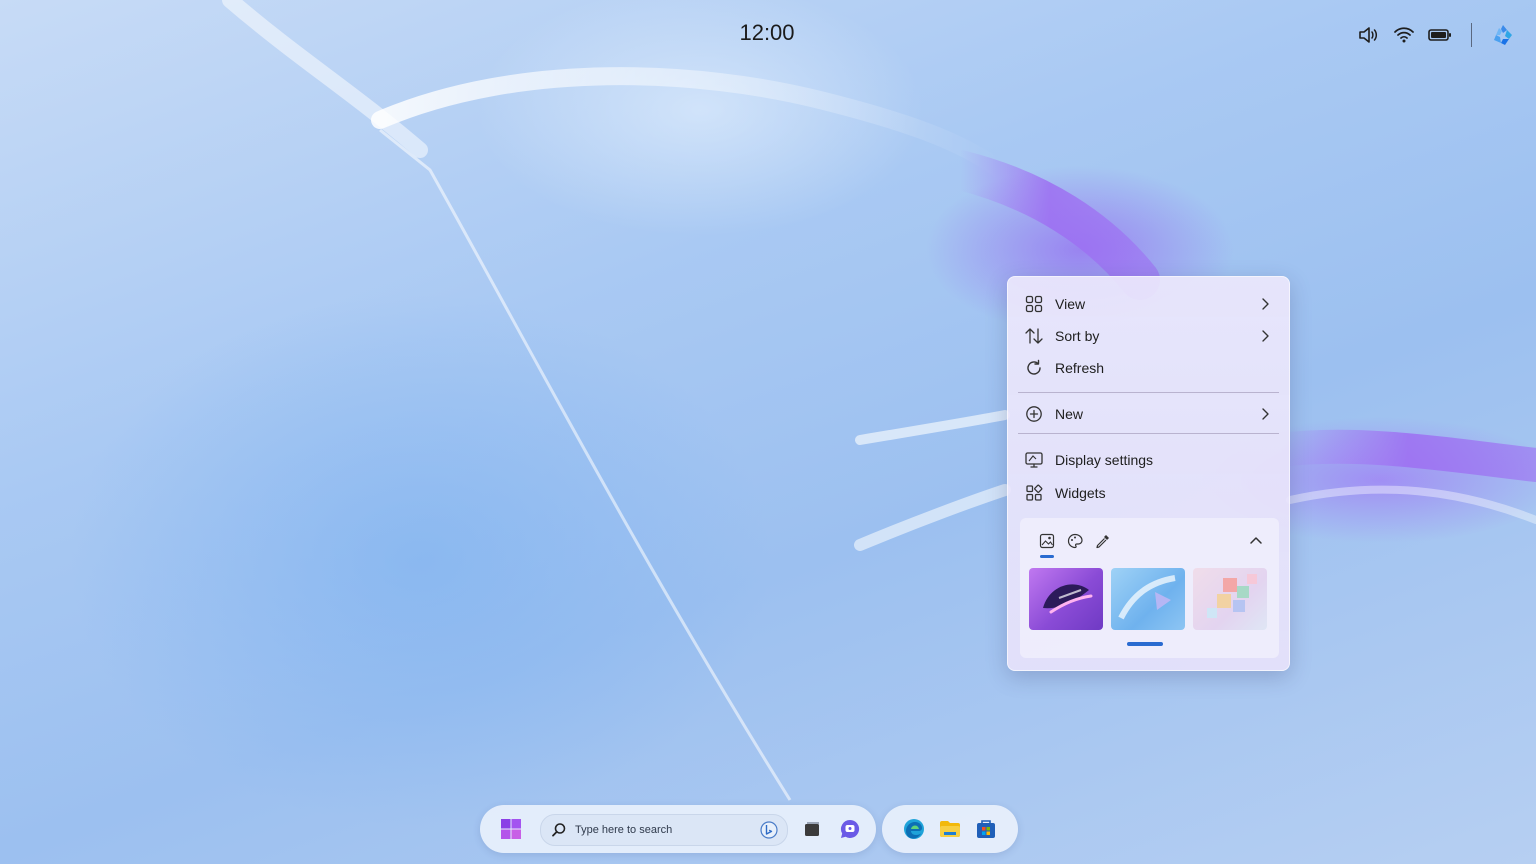  Describe the element at coordinates (1230, 599) in the screenshot. I see `wallpaper-thumbnail-cubes` at that location.